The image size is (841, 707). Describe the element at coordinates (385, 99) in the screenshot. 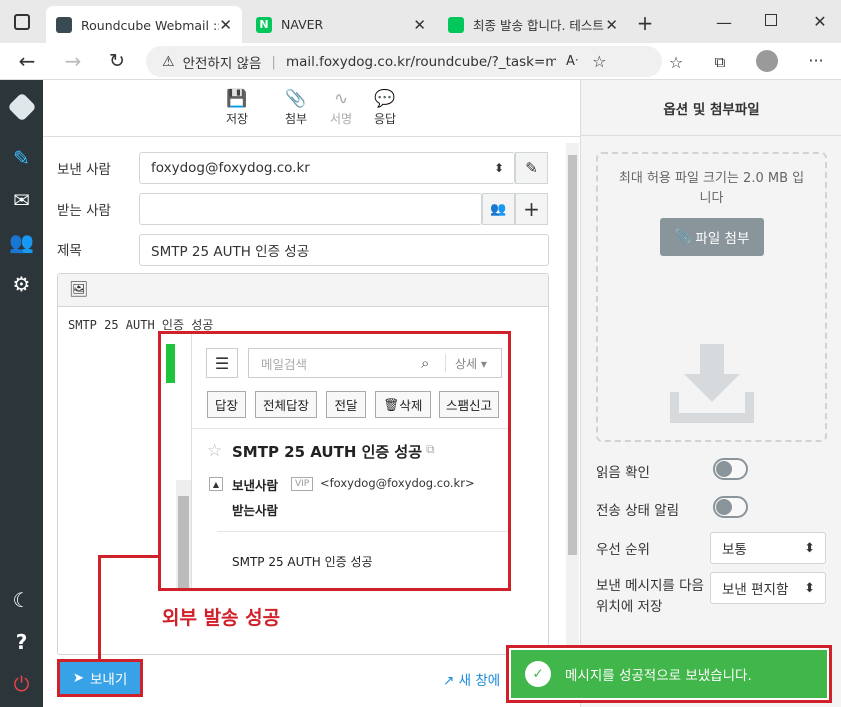

I see `comment-icon: 💬` at that location.